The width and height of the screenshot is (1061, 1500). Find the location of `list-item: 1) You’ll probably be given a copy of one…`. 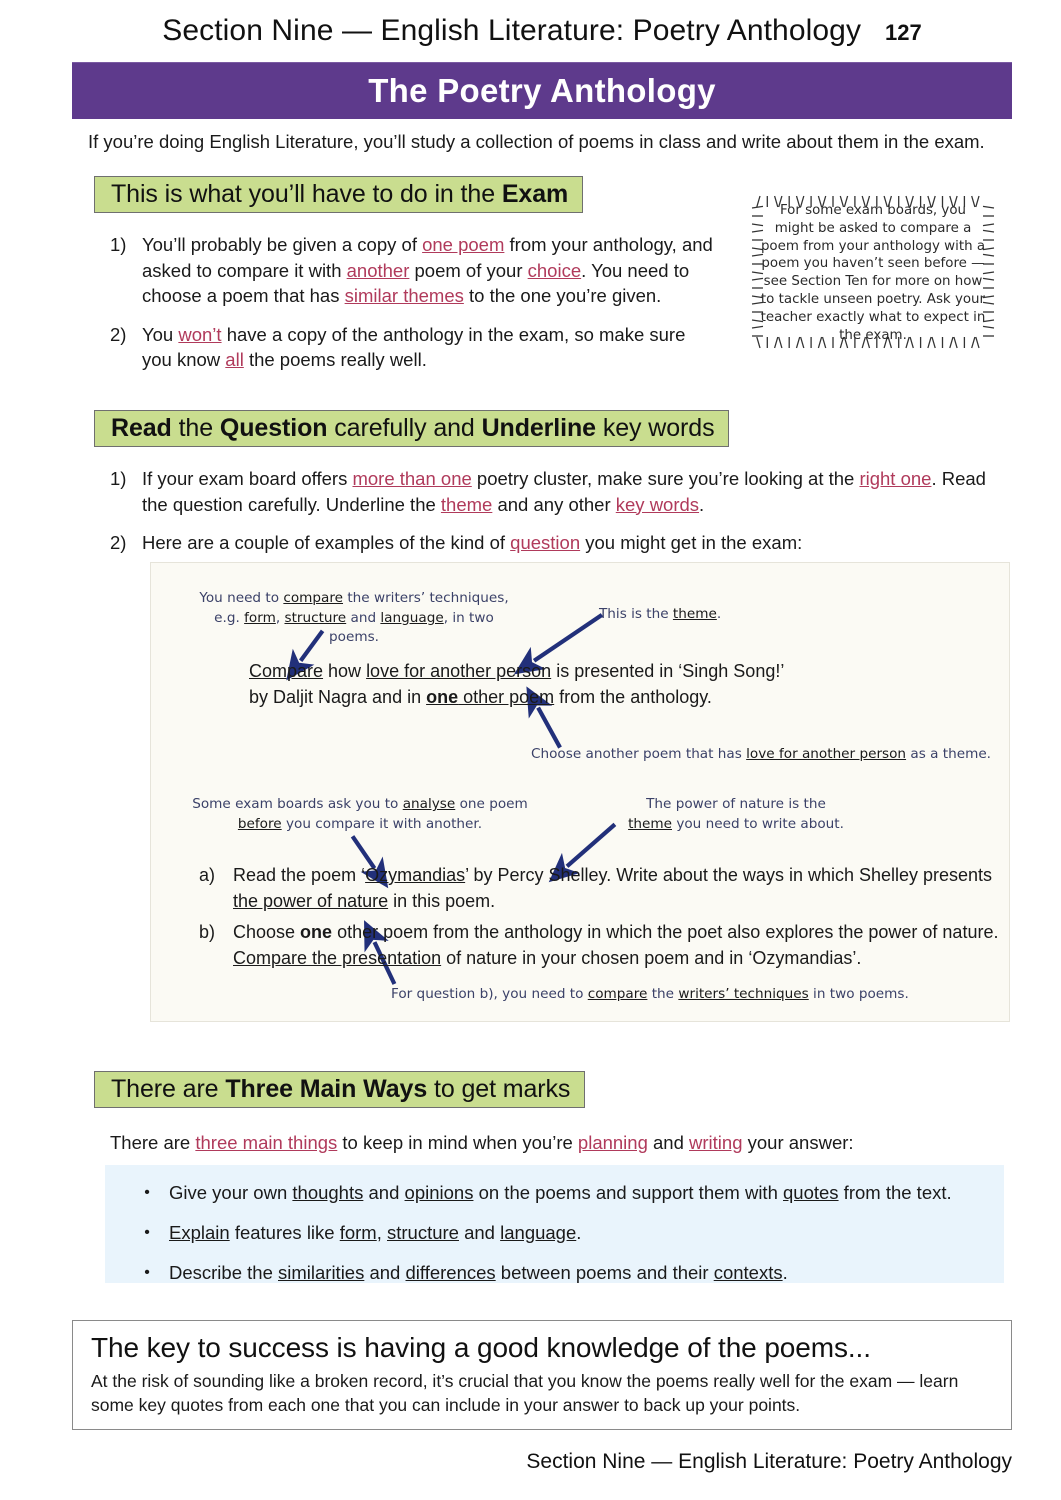

list-item: 1) You’ll probably be given a copy of one… is located at coordinates (415, 270).